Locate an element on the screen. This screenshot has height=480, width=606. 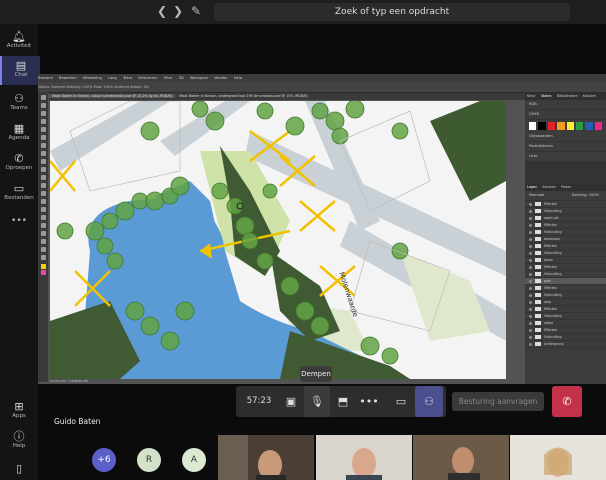
eyedropper-icon is located at coordinates (43, 137).